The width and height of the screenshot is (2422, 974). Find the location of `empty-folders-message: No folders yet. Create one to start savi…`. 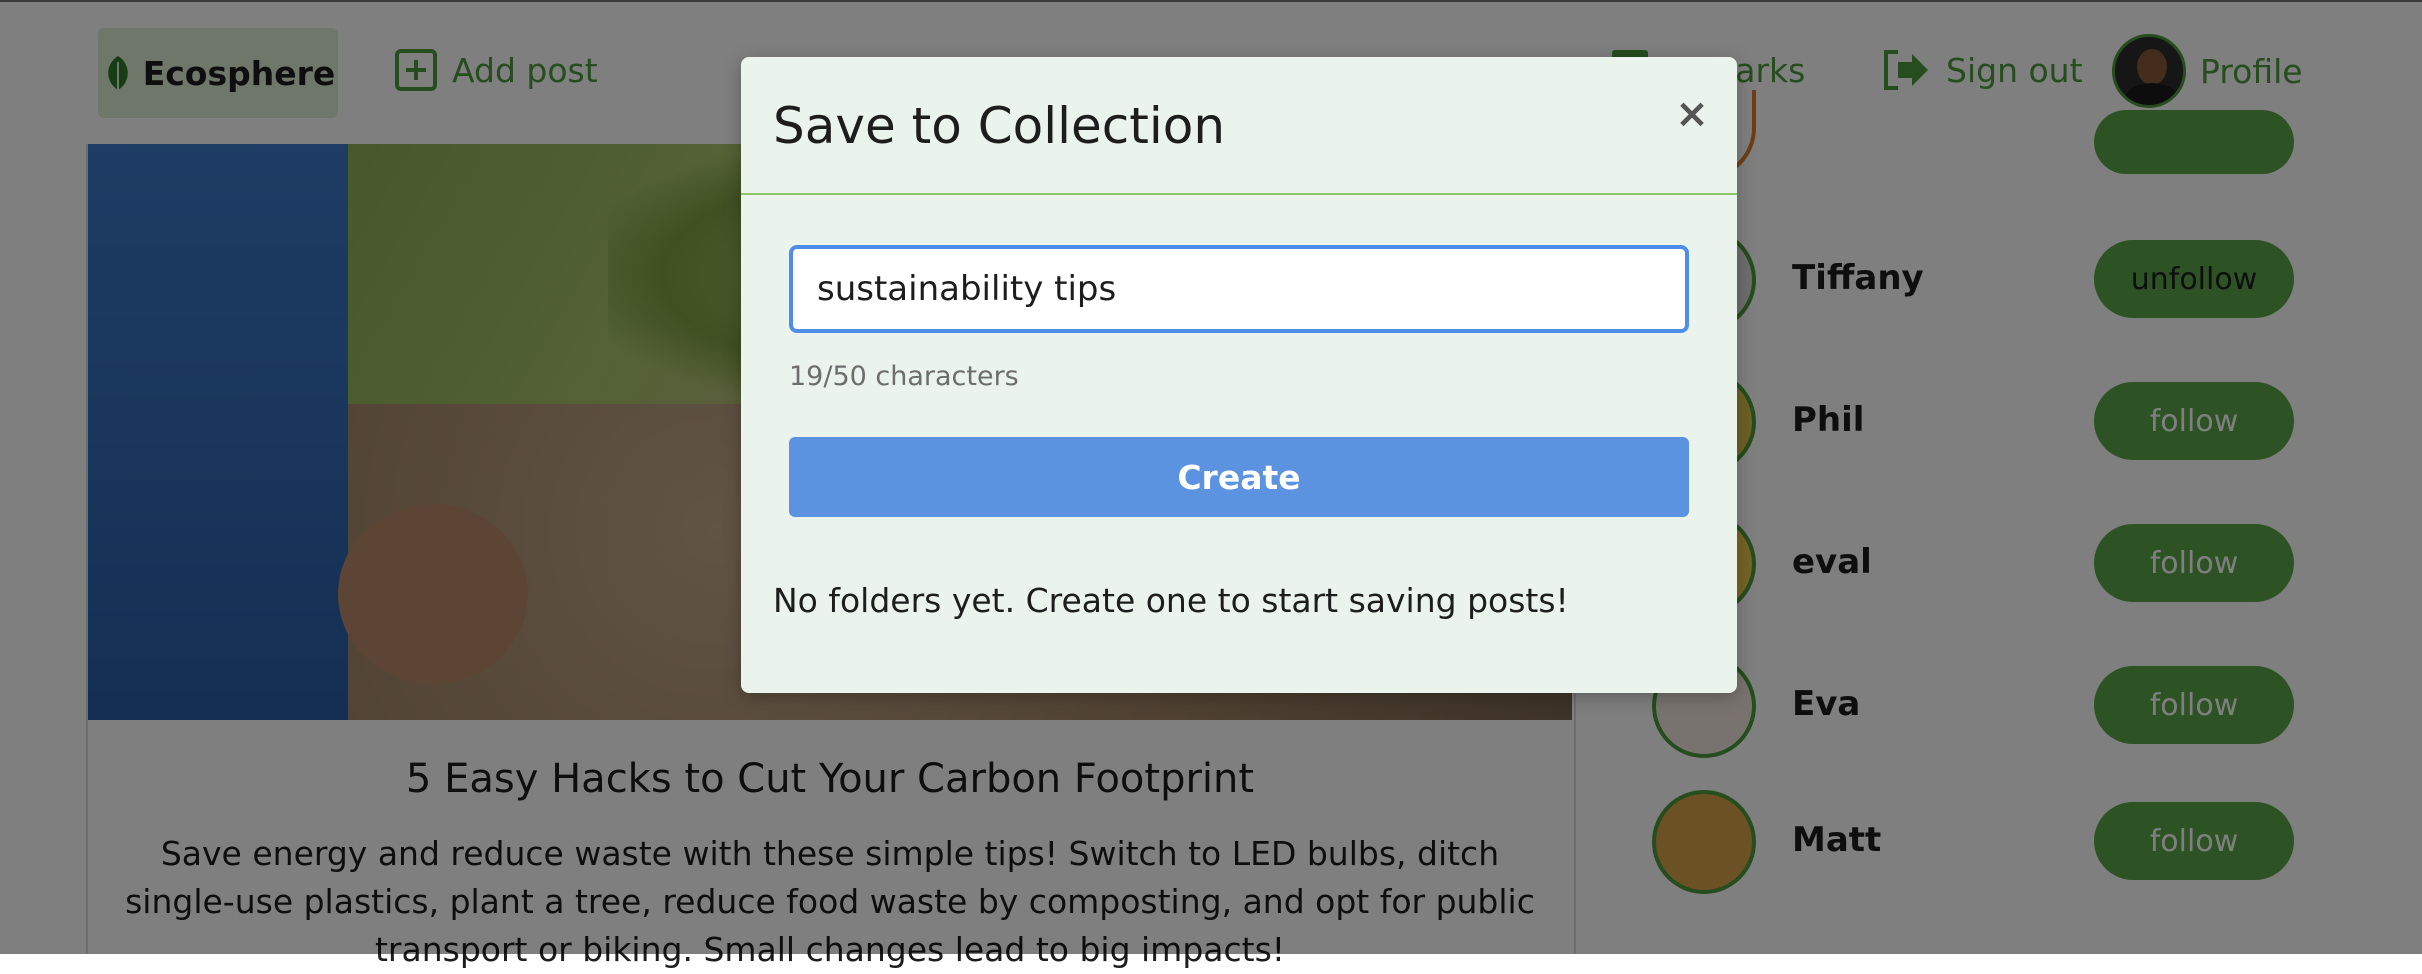

empty-folders-message: No folders yet. Create one to start savi… is located at coordinates (1171, 600).